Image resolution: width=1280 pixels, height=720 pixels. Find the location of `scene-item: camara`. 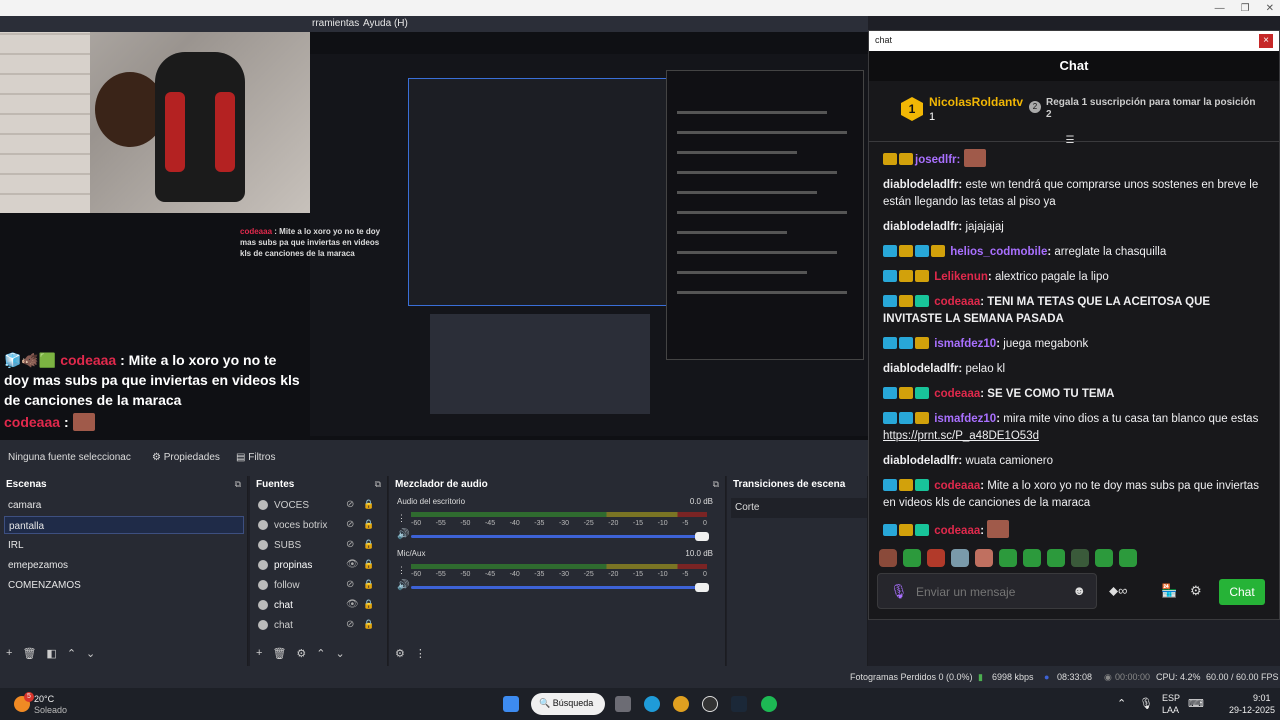

scene-item: camara is located at coordinates (124, 505).